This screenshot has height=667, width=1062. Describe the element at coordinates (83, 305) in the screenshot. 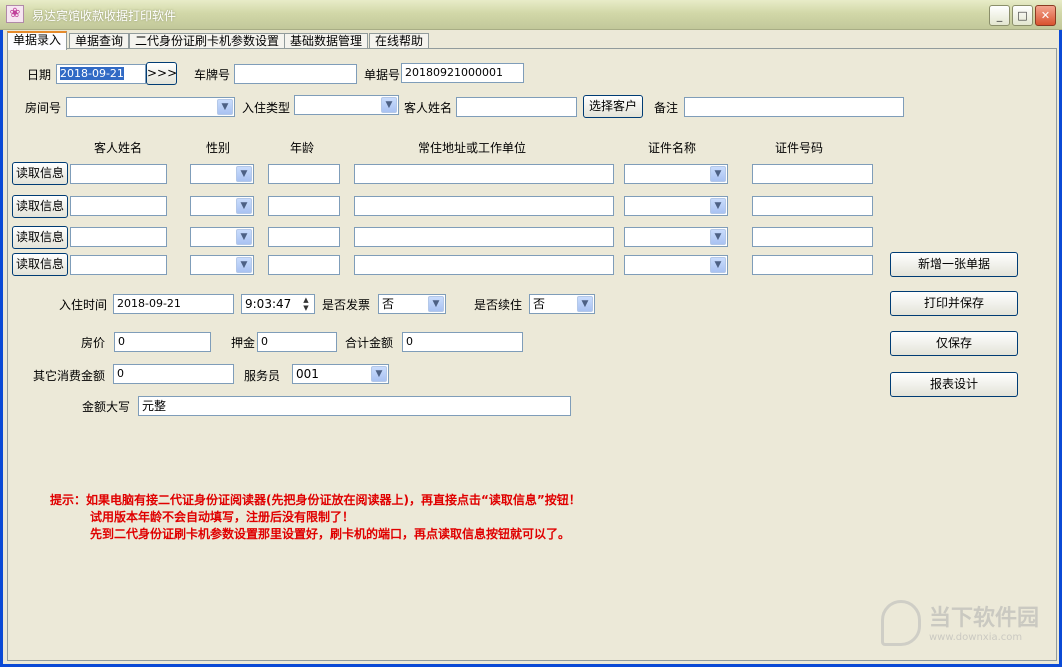

I see `checkin-time-label: 入住时间` at that location.